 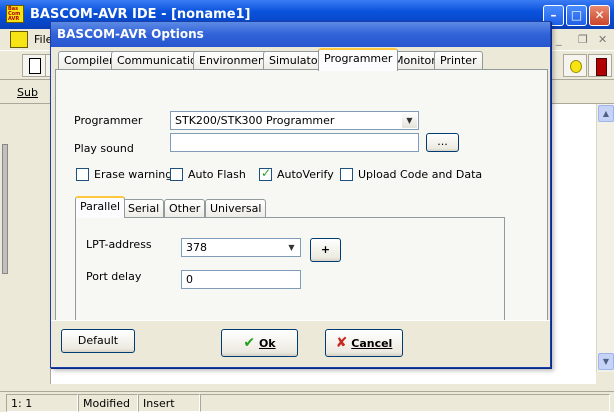 I want to click on port-delay-label: Port delay, so click(x=114, y=276).